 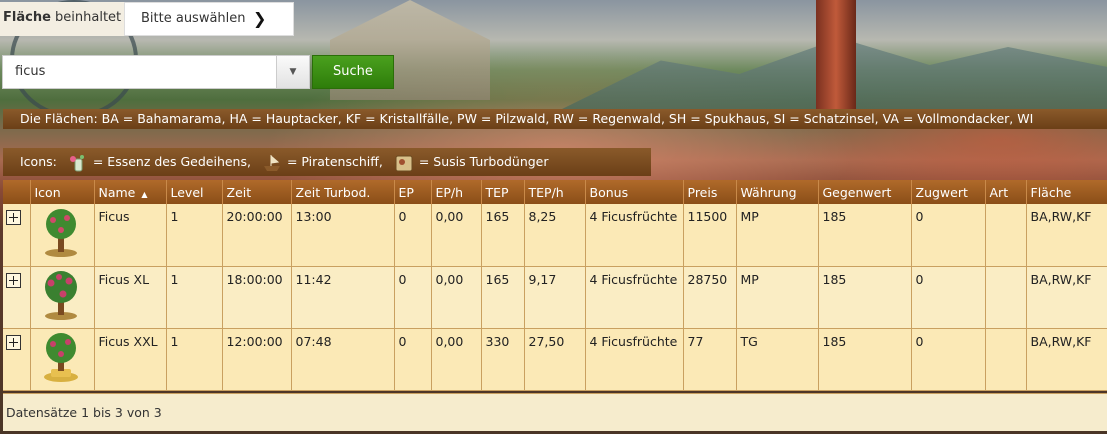 I want to click on col-eph: EP/h, so click(x=456, y=192).